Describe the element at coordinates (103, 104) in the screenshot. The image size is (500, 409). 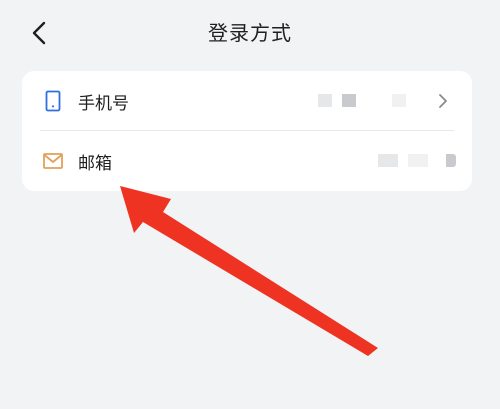
I see `login-method-label: 手机号` at that location.